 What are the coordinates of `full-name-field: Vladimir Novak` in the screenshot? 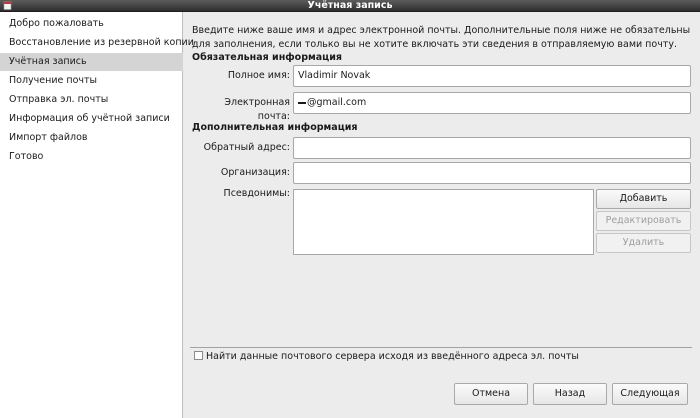 It's located at (492, 76).